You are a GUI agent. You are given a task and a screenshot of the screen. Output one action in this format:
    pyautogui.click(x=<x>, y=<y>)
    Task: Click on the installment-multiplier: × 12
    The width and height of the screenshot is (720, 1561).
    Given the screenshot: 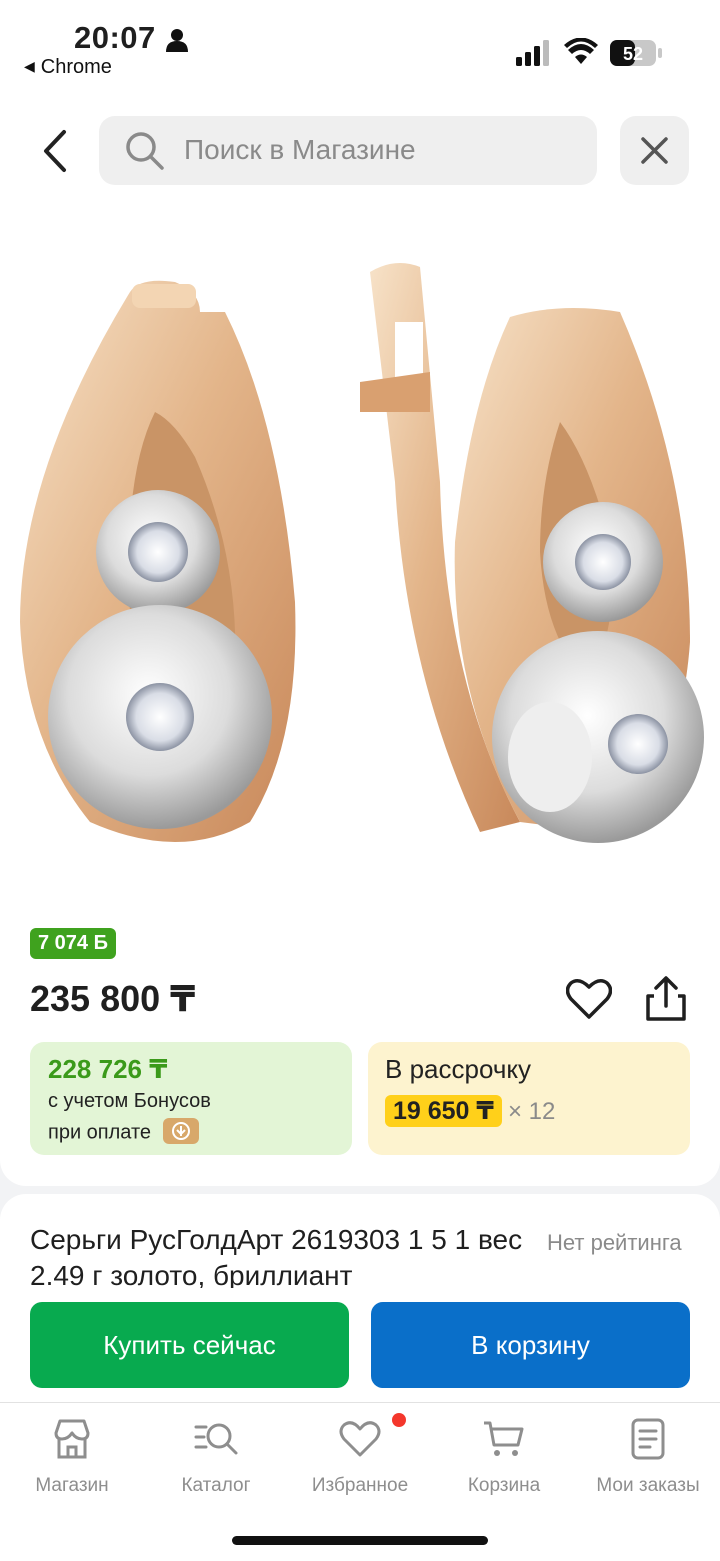 What is the action you would take?
    pyautogui.click(x=532, y=1111)
    